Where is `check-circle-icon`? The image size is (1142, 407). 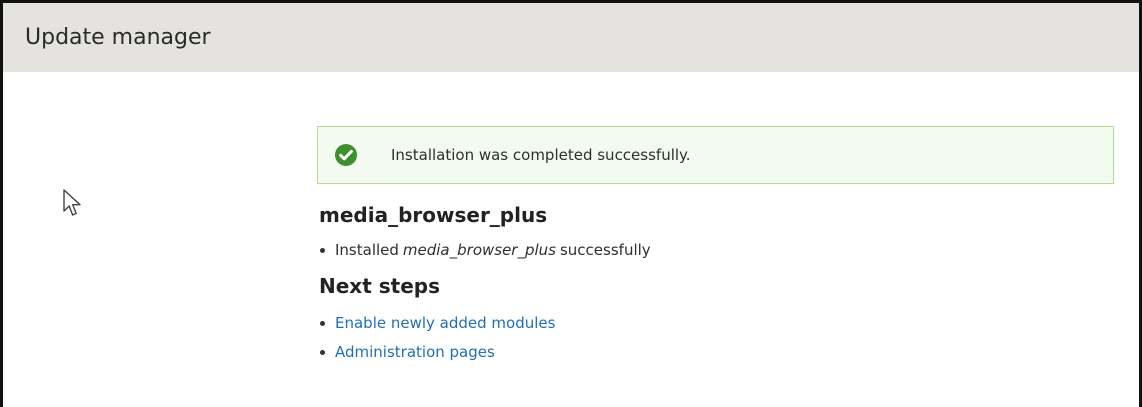
check-circle-icon is located at coordinates (346, 155).